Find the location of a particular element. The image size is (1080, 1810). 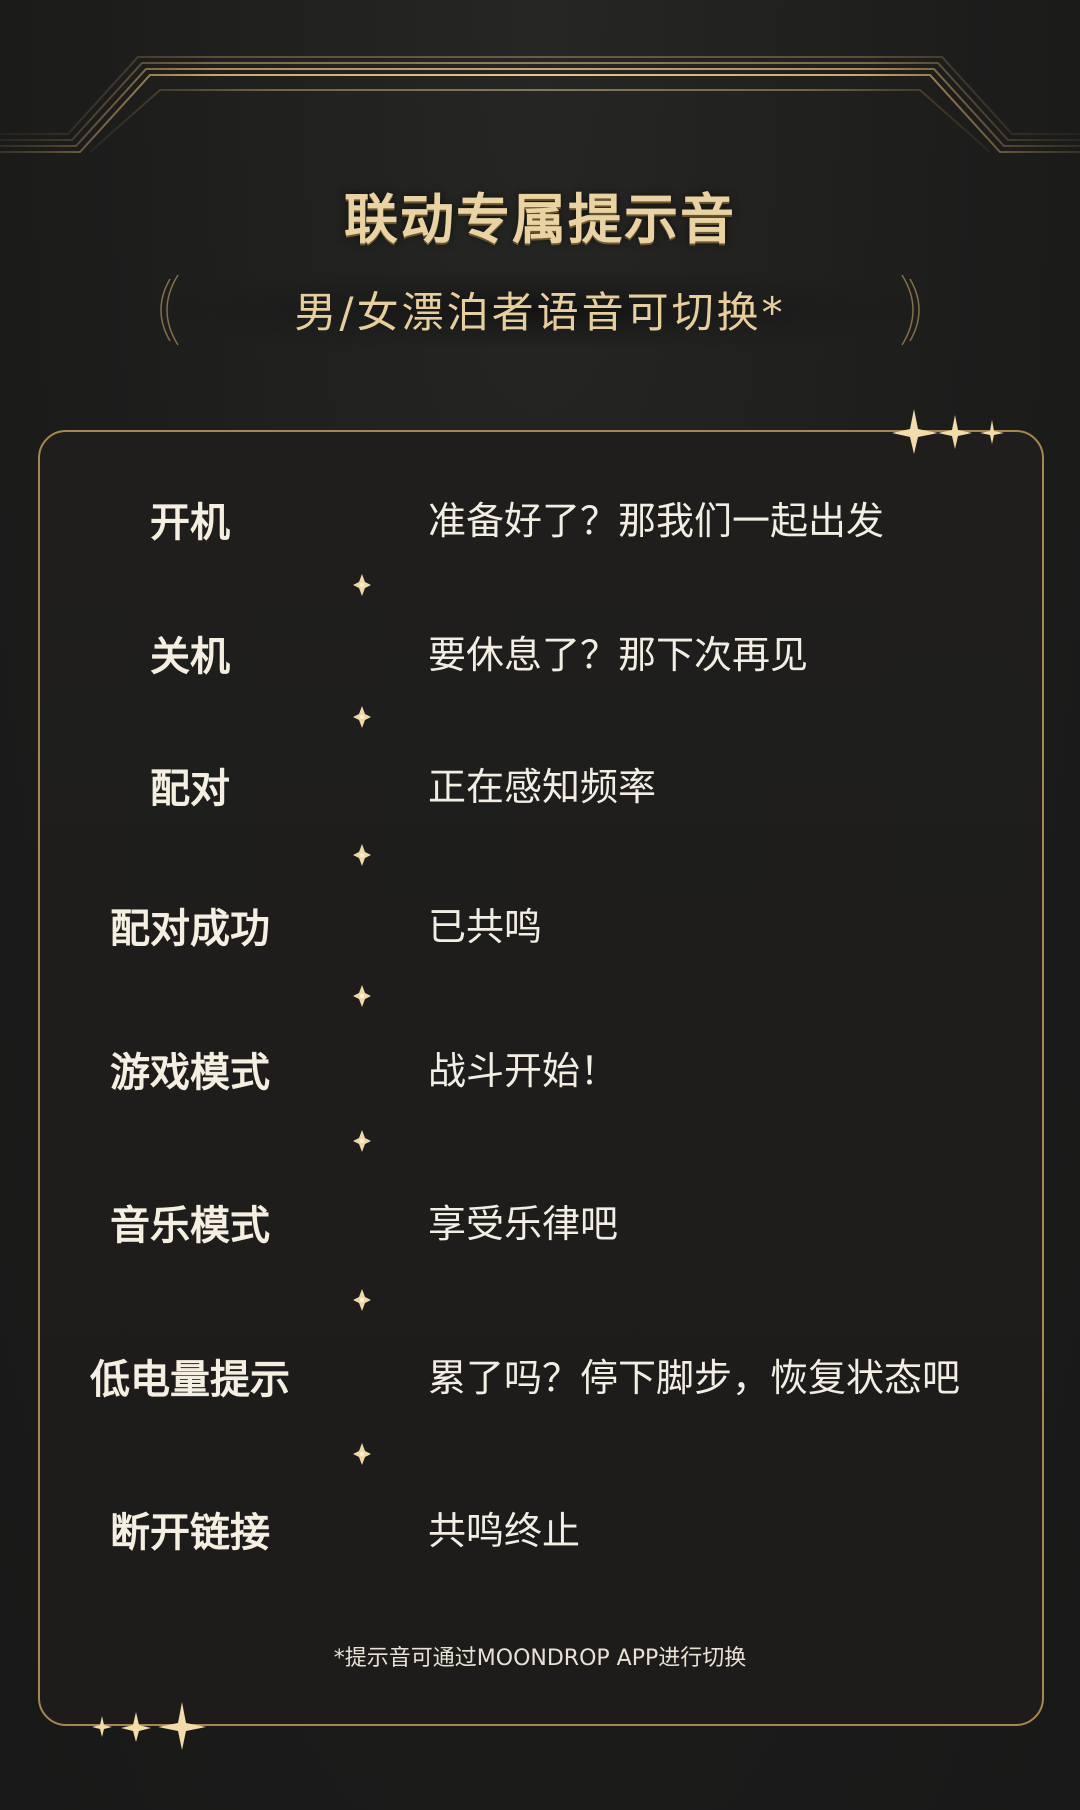

prompt-row: 配对成功 已共鸣 is located at coordinates (540, 926).